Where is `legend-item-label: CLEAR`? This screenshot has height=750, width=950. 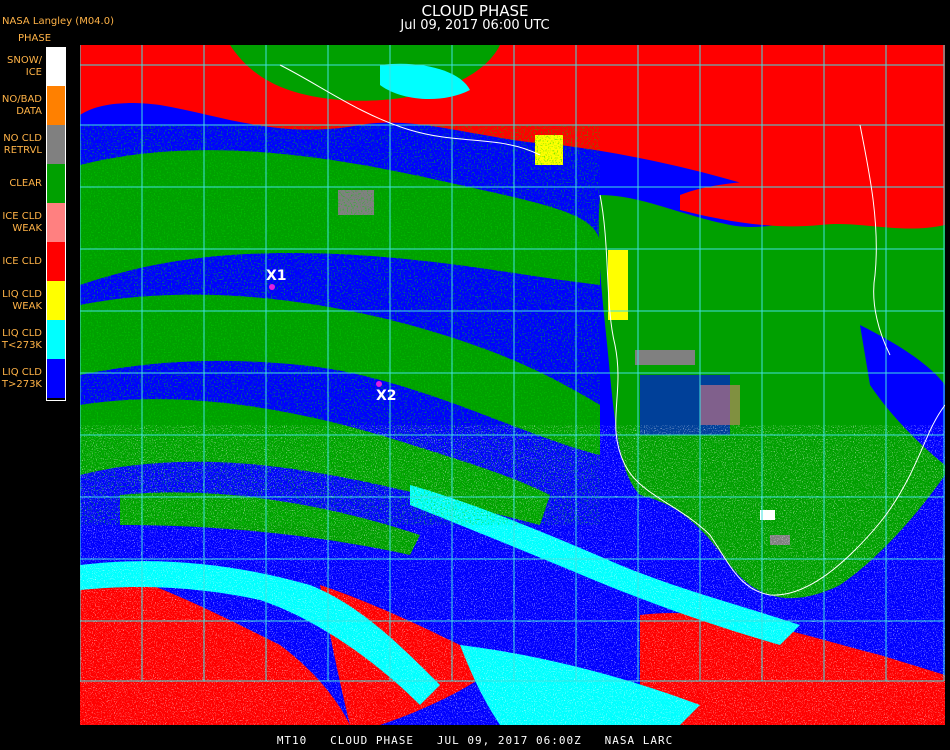 legend-item-label: CLEAR is located at coordinates (21, 183).